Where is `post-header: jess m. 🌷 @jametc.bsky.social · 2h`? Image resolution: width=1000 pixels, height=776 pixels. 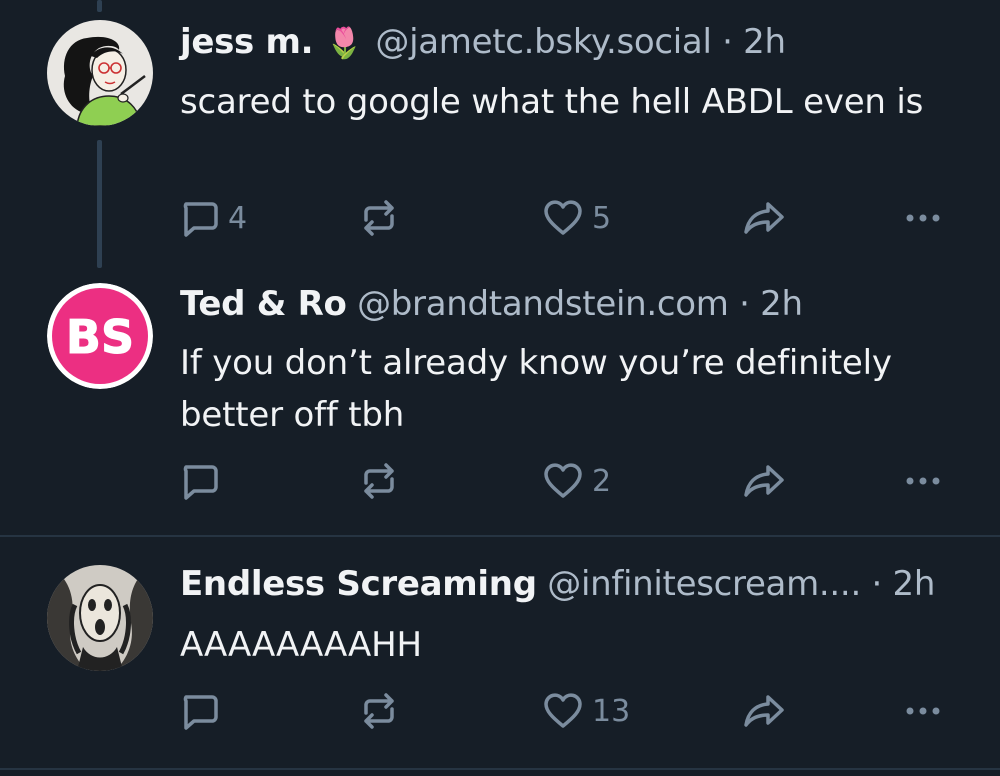
post-header: jess m. 🌷 @jametc.bsky.social · 2h is located at coordinates (483, 42).